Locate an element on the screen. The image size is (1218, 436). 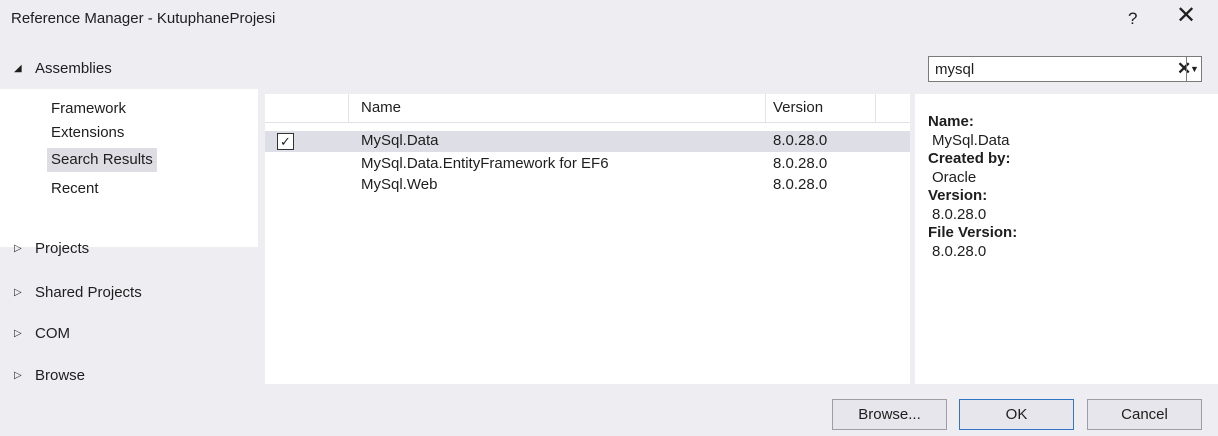
search-options-dropdown: ▼ is located at coordinates (1194, 69).